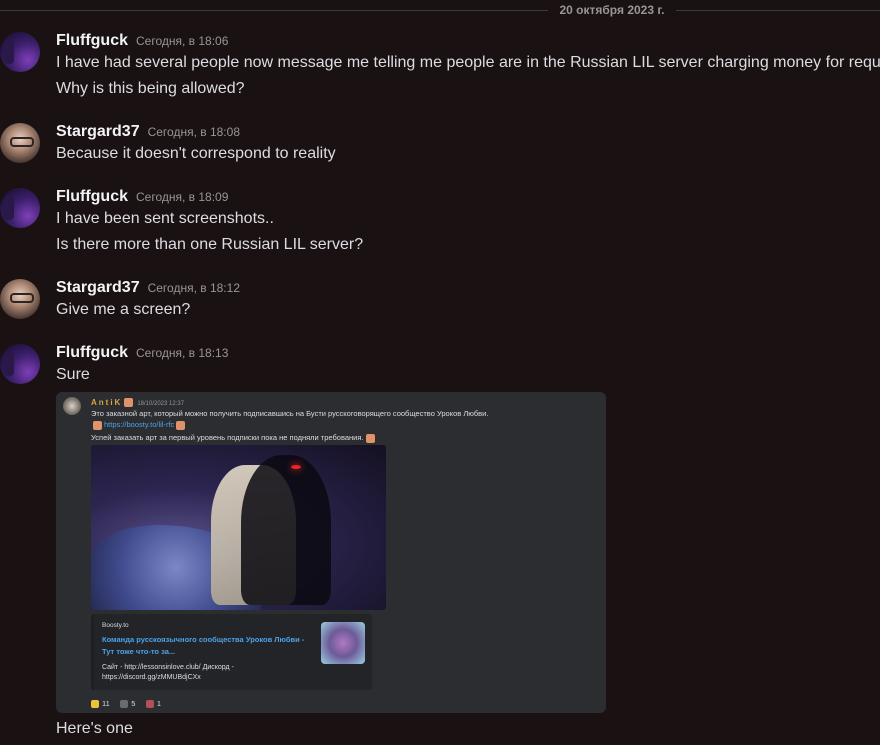  What do you see at coordinates (115, 625) in the screenshot?
I see `card-site: Boosty.to` at bounding box center [115, 625].